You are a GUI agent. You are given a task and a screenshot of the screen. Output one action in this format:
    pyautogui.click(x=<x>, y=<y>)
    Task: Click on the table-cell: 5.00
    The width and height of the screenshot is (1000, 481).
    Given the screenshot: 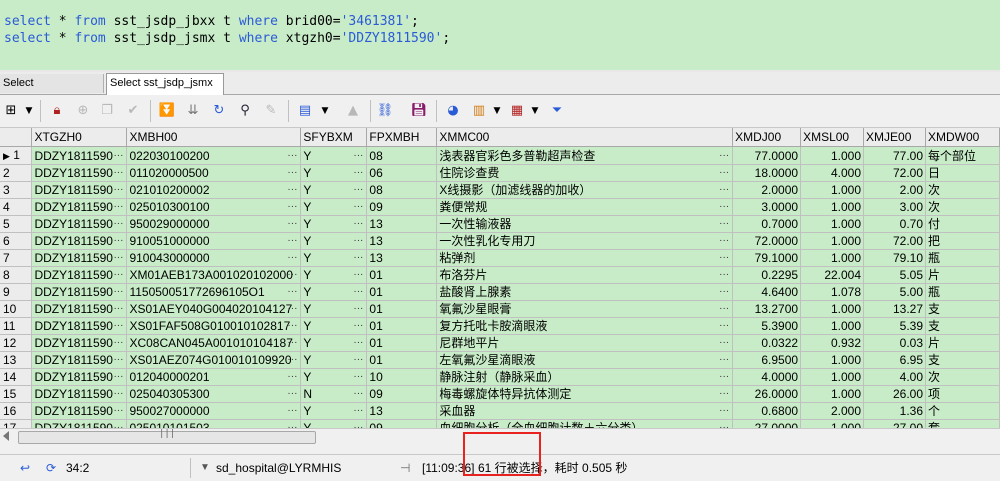 What is the action you would take?
    pyautogui.click(x=894, y=292)
    